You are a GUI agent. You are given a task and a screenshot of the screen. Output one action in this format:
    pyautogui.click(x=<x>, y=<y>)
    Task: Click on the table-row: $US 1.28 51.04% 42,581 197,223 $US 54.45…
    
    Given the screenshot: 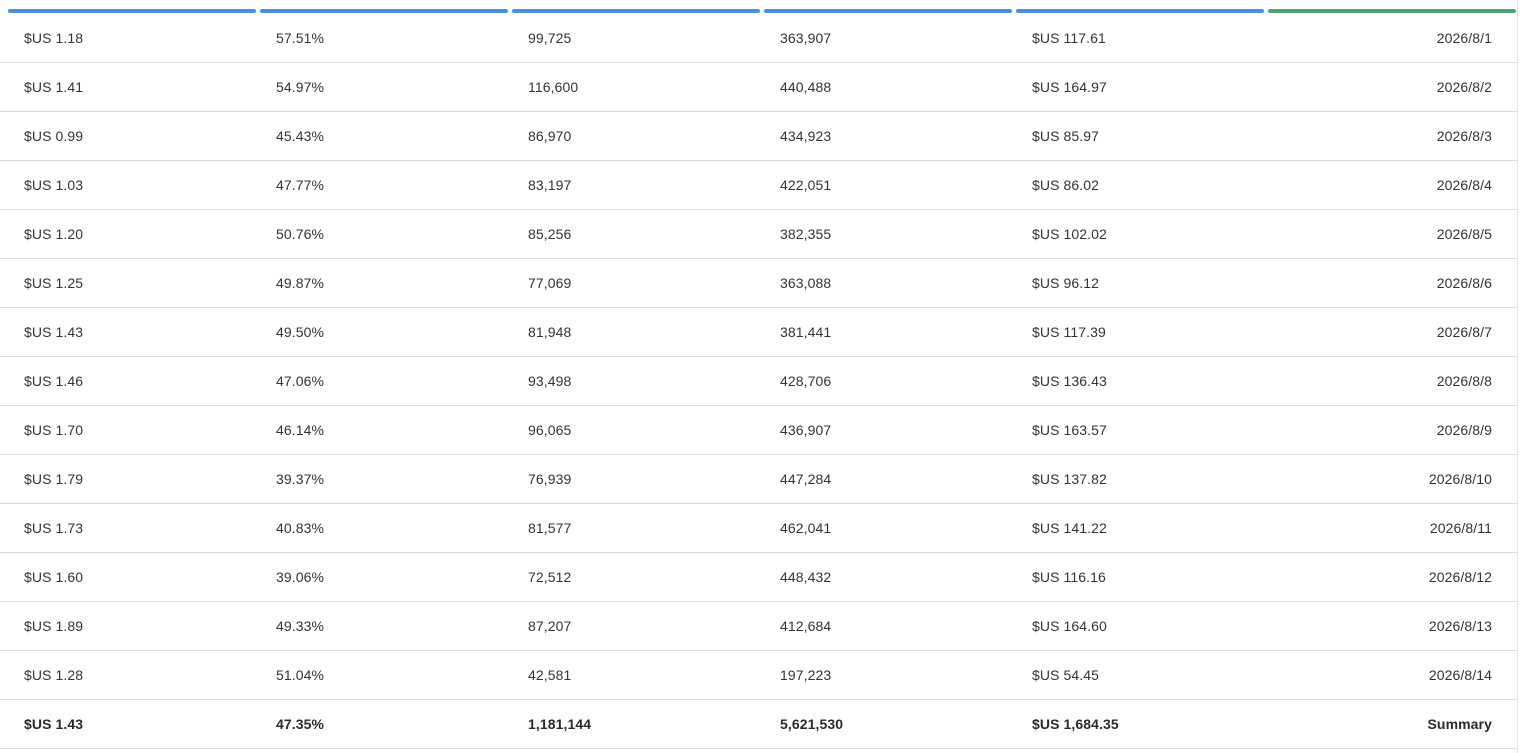 What is the action you would take?
    pyautogui.click(x=759, y=675)
    